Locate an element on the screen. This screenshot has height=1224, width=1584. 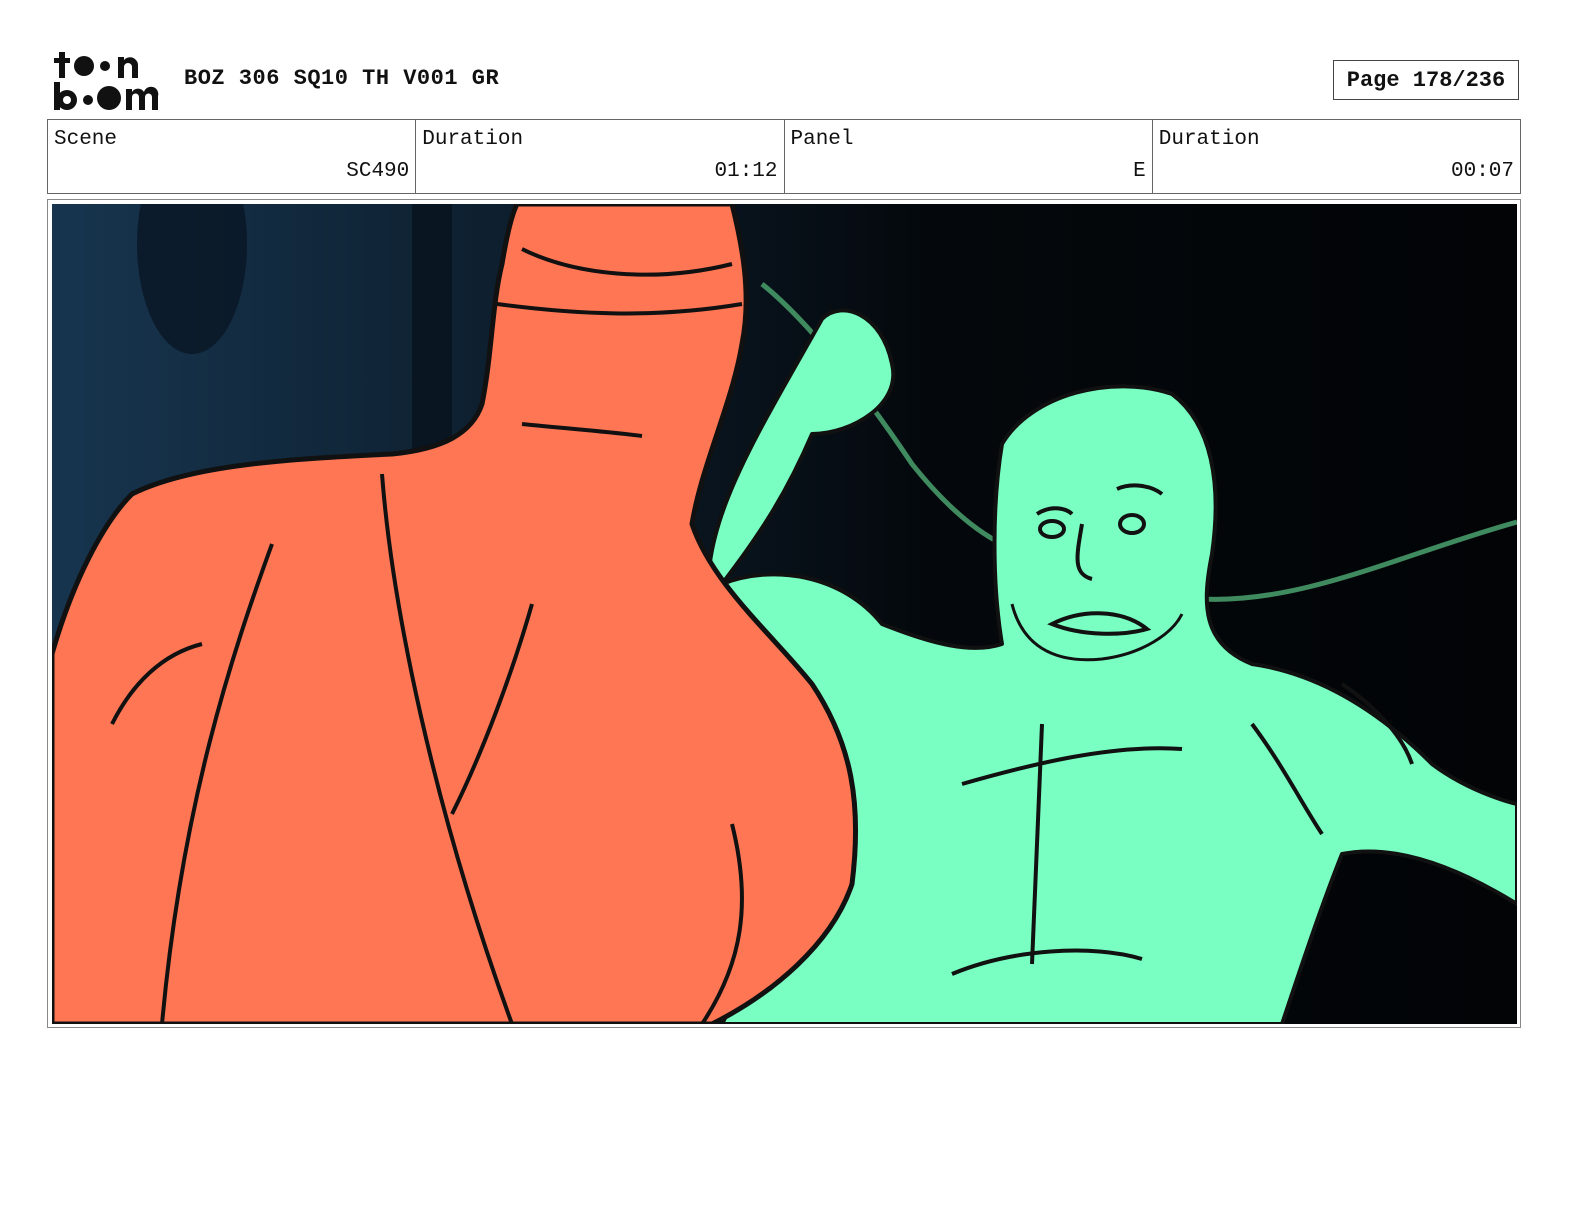
scene-label: Scene is located at coordinates (86, 139).